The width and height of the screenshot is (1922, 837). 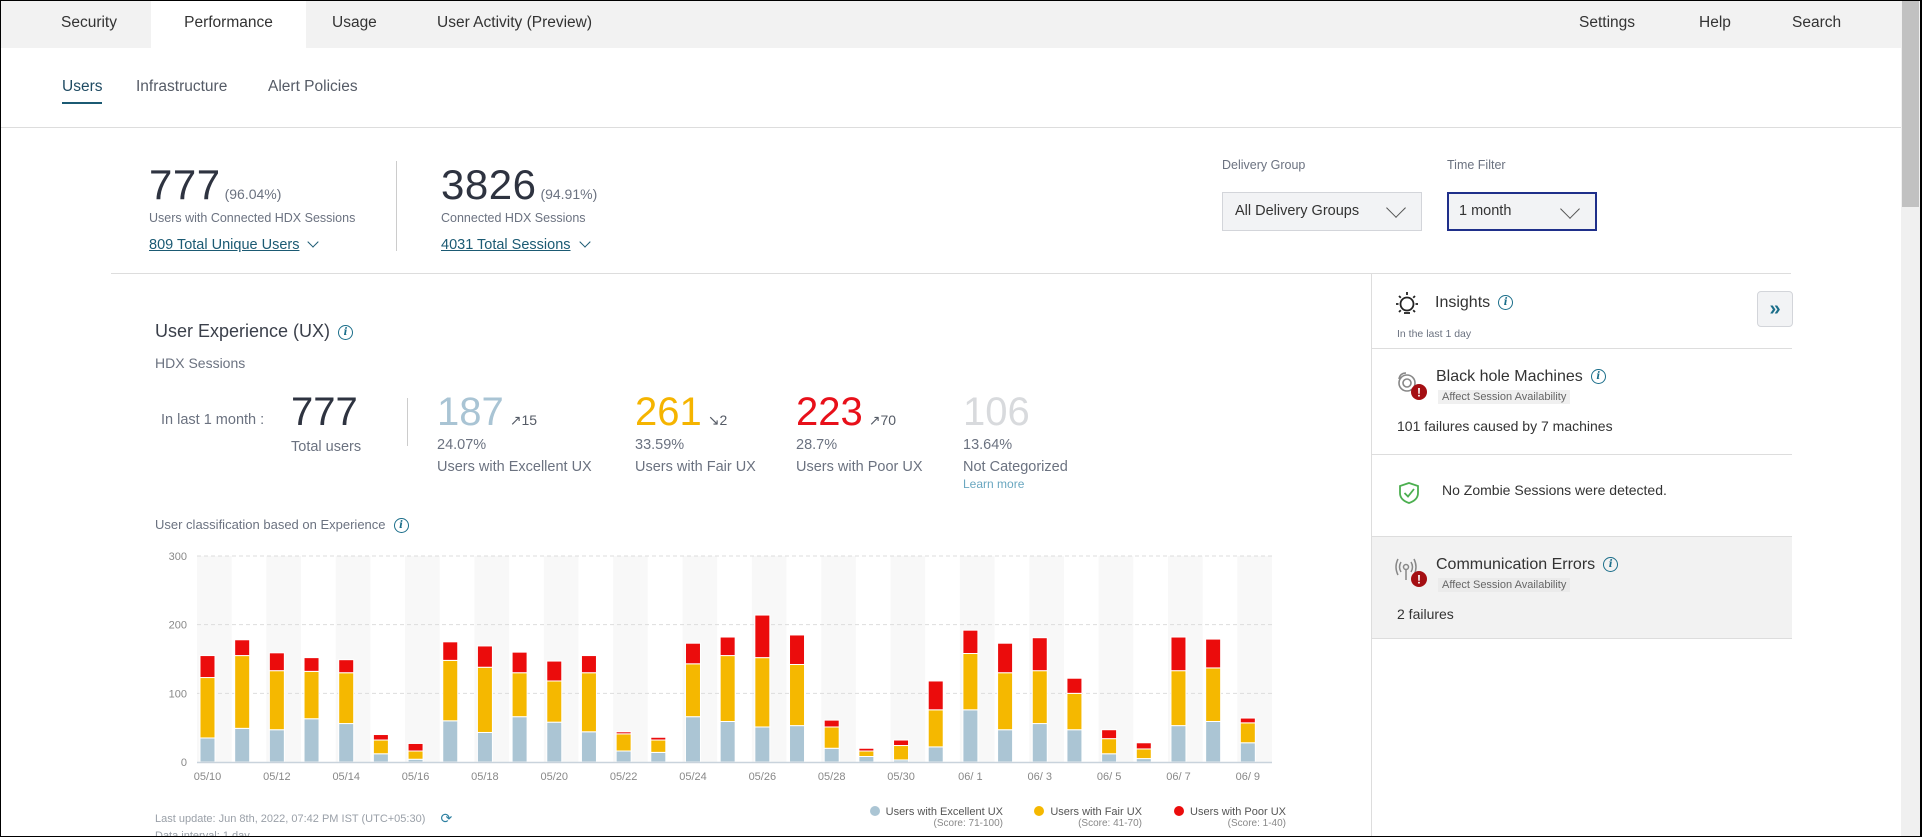 What do you see at coordinates (717, 420) in the screenshot?
I see `fair-trend: ↘2` at bounding box center [717, 420].